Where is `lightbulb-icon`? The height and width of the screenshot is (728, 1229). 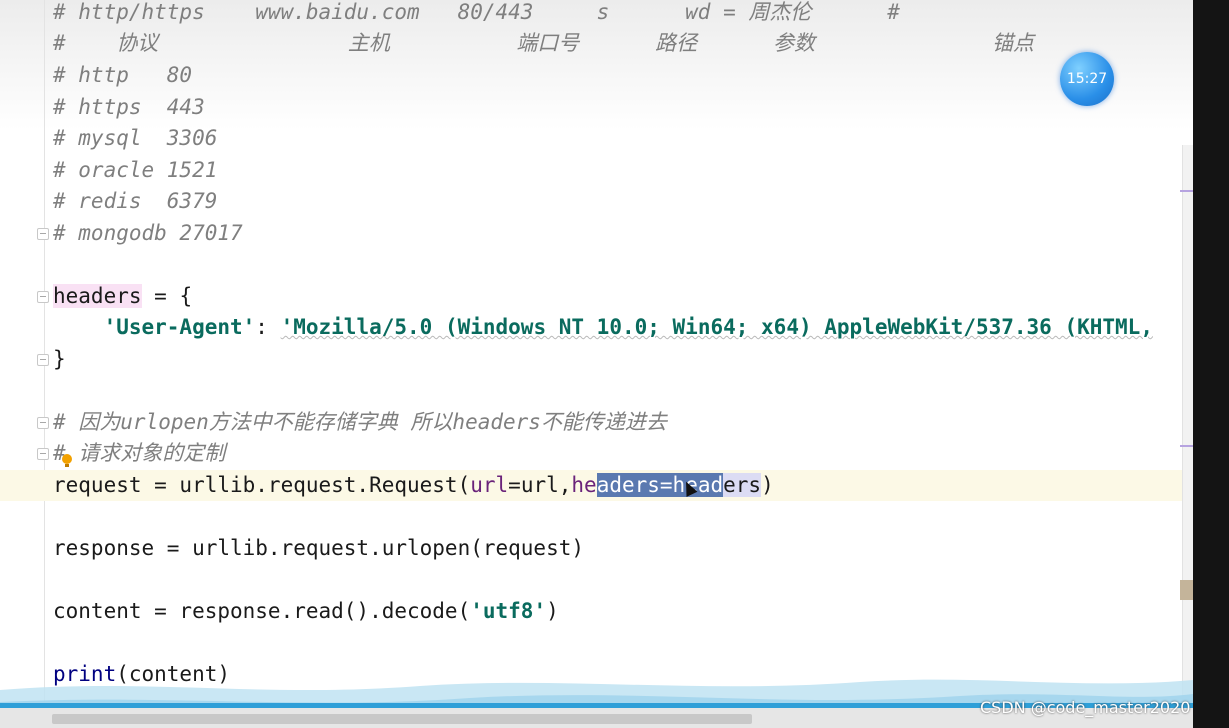
lightbulb-icon is located at coordinates (67, 460).